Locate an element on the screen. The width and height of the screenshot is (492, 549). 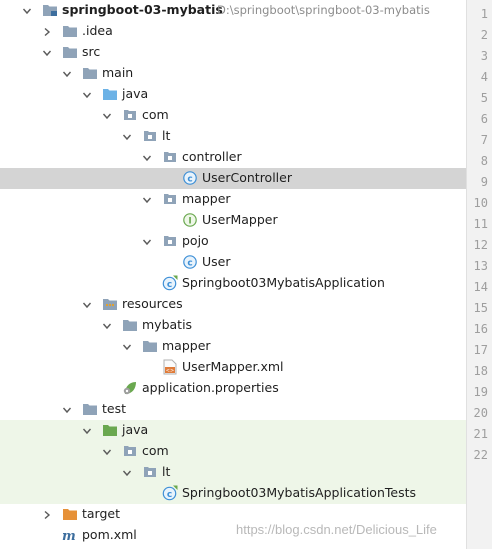
tree-item: I UserMapper is located at coordinates (233, 220).